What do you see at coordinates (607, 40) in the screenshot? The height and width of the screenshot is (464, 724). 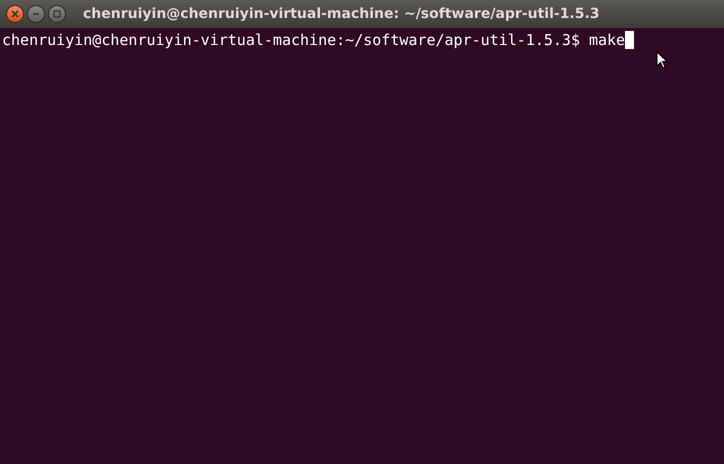 I see `typed-command: make` at bounding box center [607, 40].